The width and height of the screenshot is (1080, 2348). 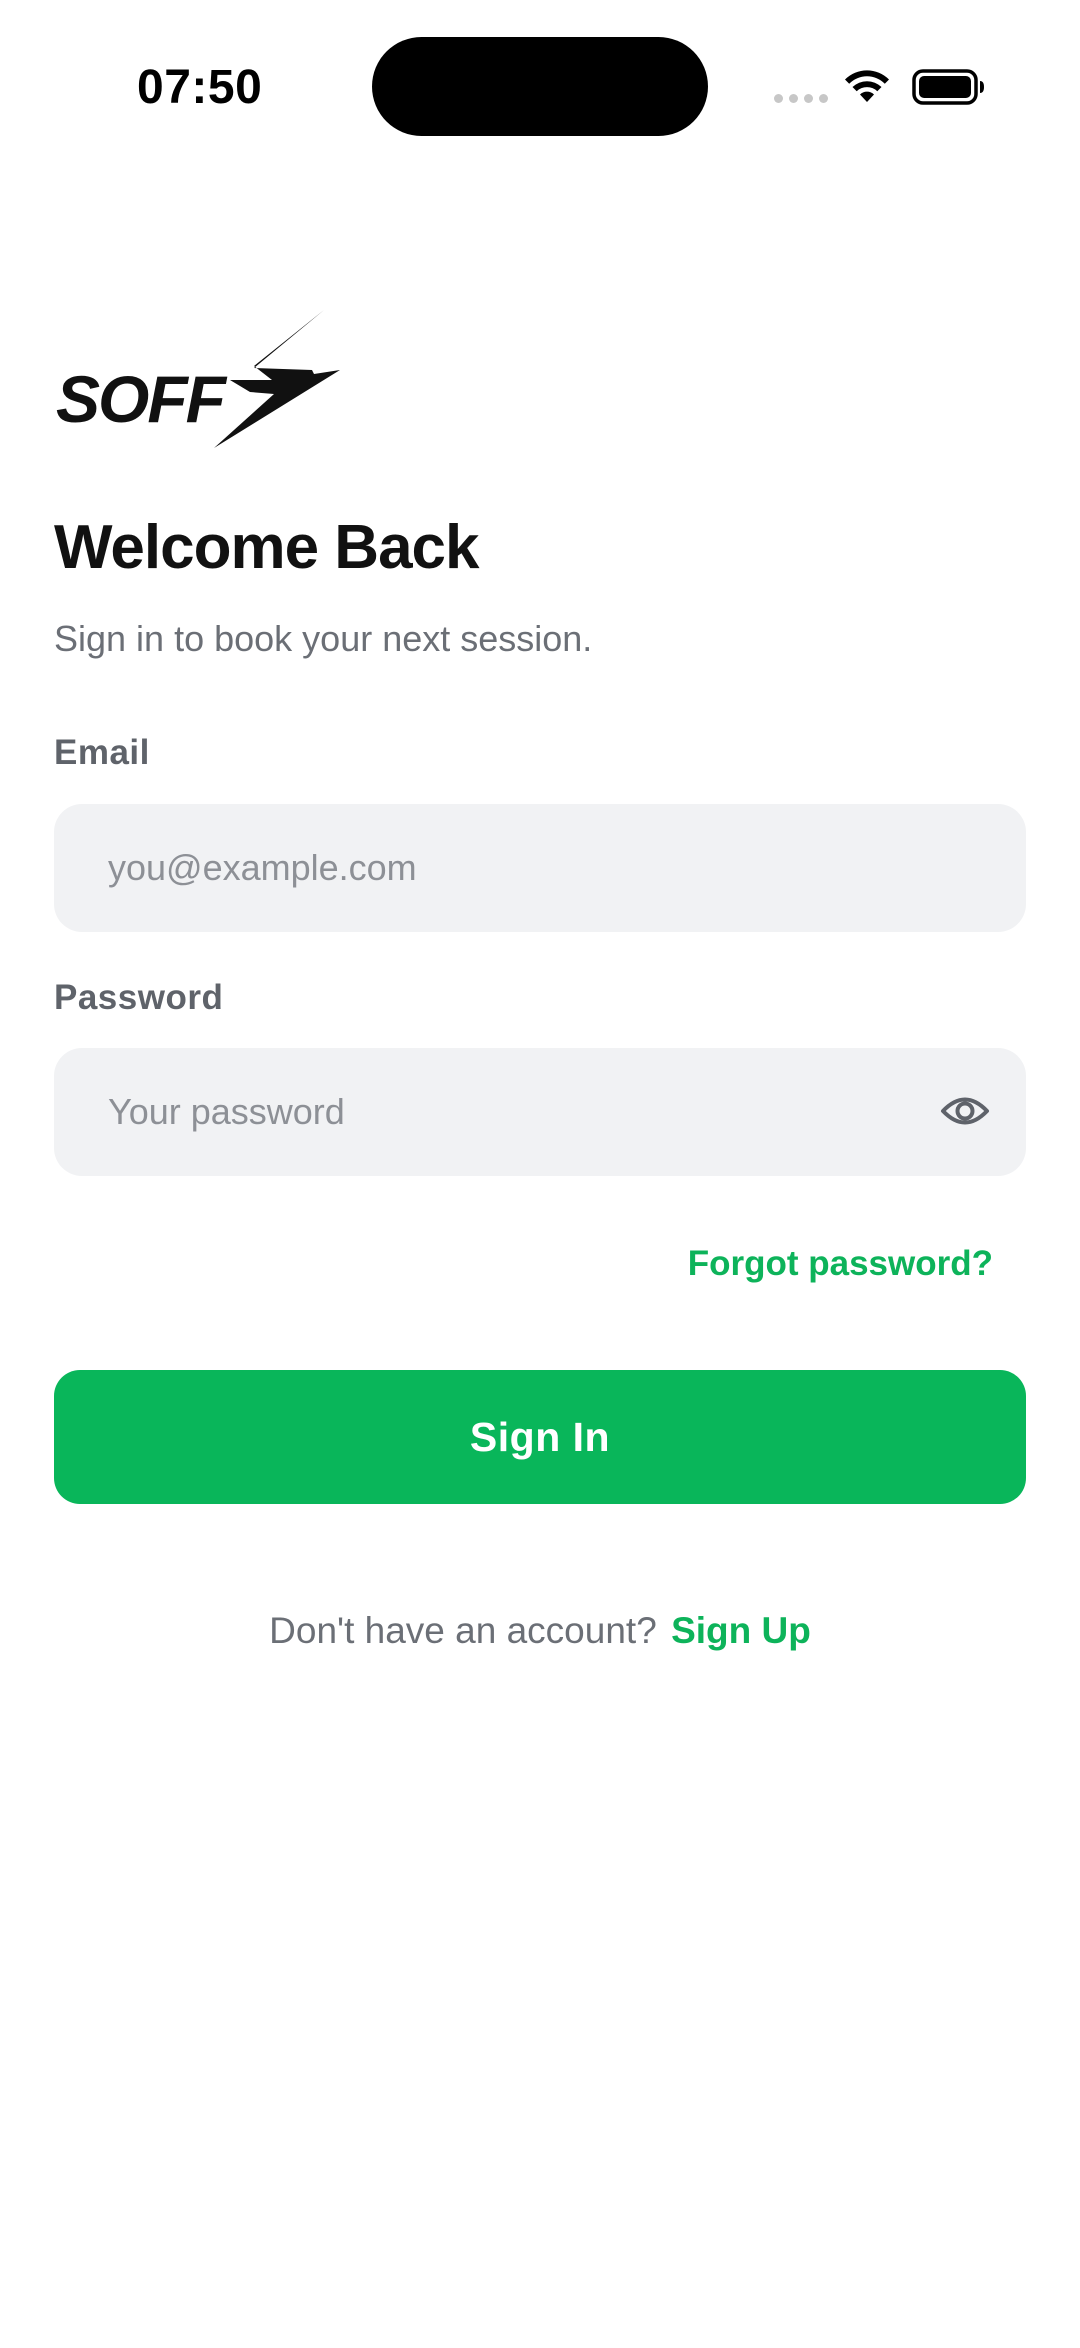 What do you see at coordinates (323, 638) in the screenshot?
I see `page-subtitle: Sign in to book your next session.` at bounding box center [323, 638].